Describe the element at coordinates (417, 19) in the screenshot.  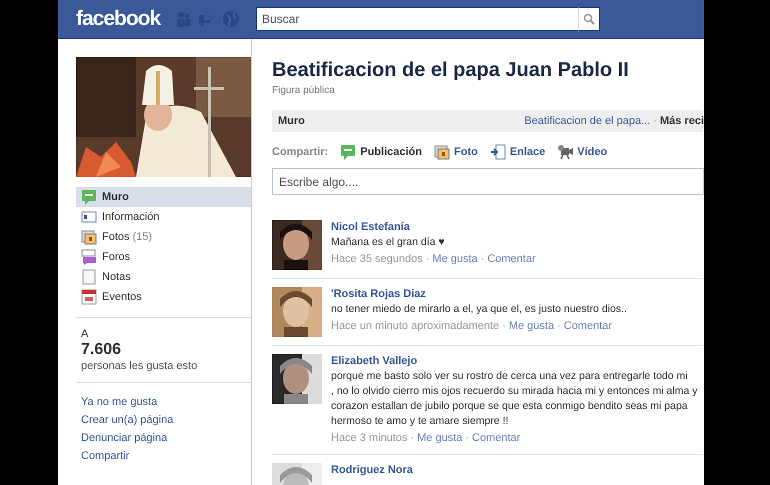
I see `search-field: Buscar` at that location.